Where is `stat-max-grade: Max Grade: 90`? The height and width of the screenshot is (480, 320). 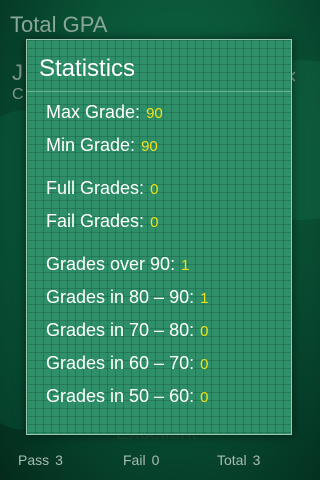
stat-max-grade: Max Grade: 90 is located at coordinates (104, 112).